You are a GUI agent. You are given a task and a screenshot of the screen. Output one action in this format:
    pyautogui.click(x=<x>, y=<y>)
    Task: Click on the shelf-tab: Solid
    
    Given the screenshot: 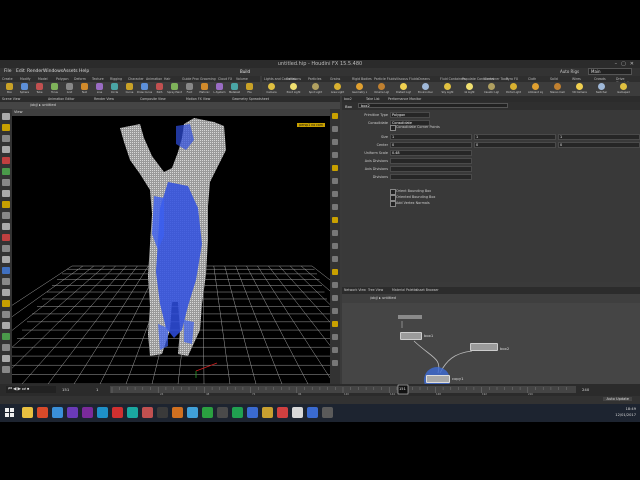 What is the action you would take?
    pyautogui.click(x=554, y=79)
    